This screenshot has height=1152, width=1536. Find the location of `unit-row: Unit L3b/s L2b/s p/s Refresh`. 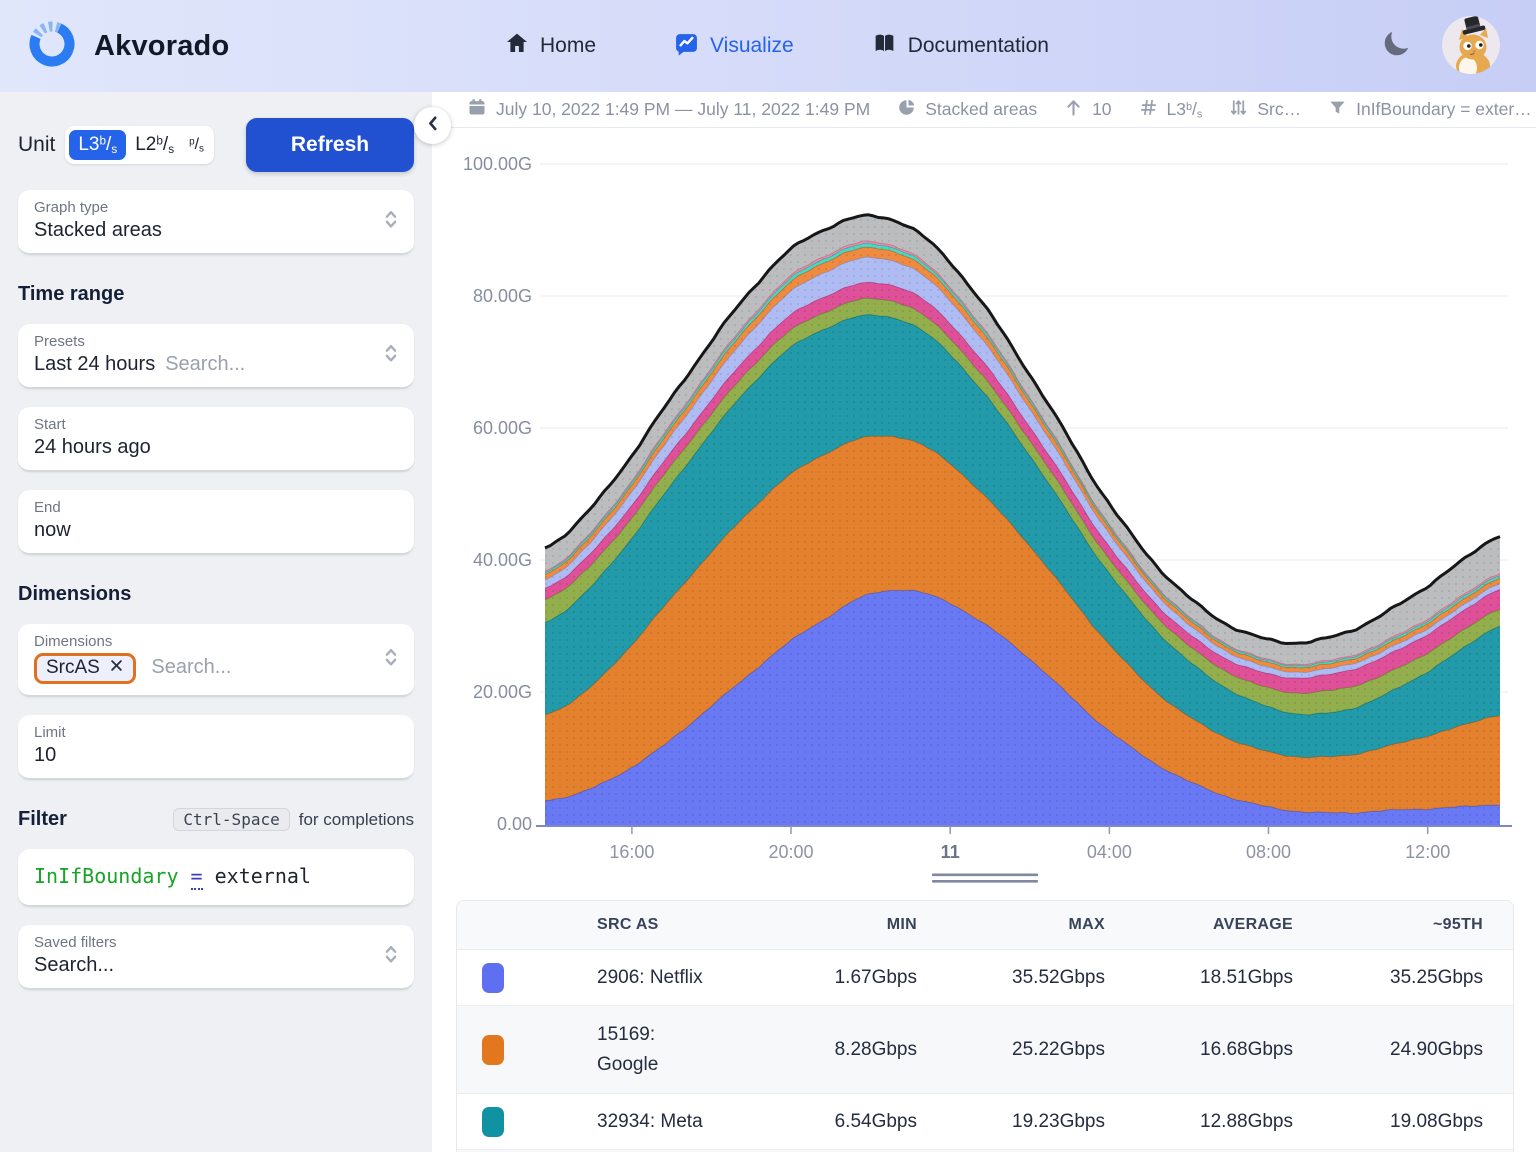

unit-row: Unit L3b/s L2b/s p/s Refresh is located at coordinates (216, 145).